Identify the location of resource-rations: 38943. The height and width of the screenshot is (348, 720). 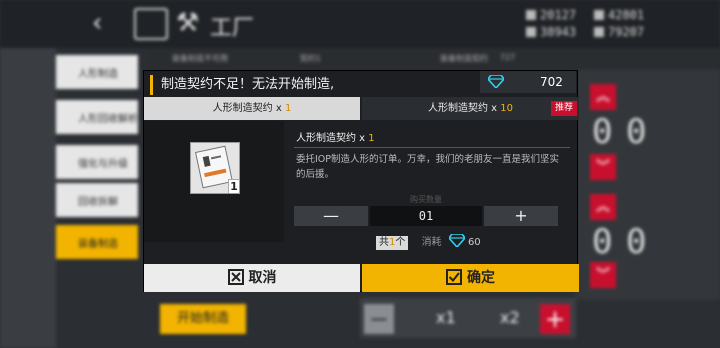
(551, 32).